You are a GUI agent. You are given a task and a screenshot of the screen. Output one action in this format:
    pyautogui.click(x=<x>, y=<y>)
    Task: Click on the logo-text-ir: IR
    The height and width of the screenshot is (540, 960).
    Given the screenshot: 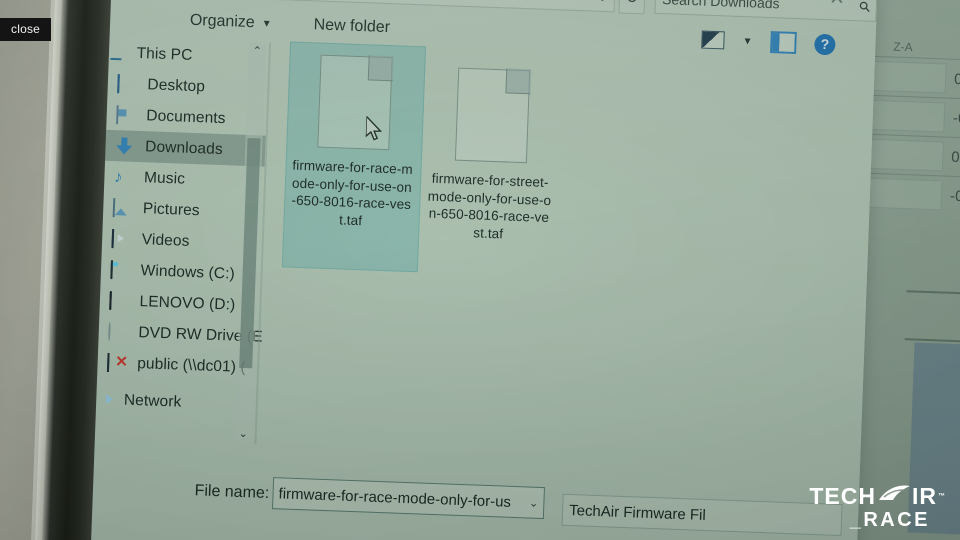 What is the action you would take?
    pyautogui.click(x=924, y=495)
    